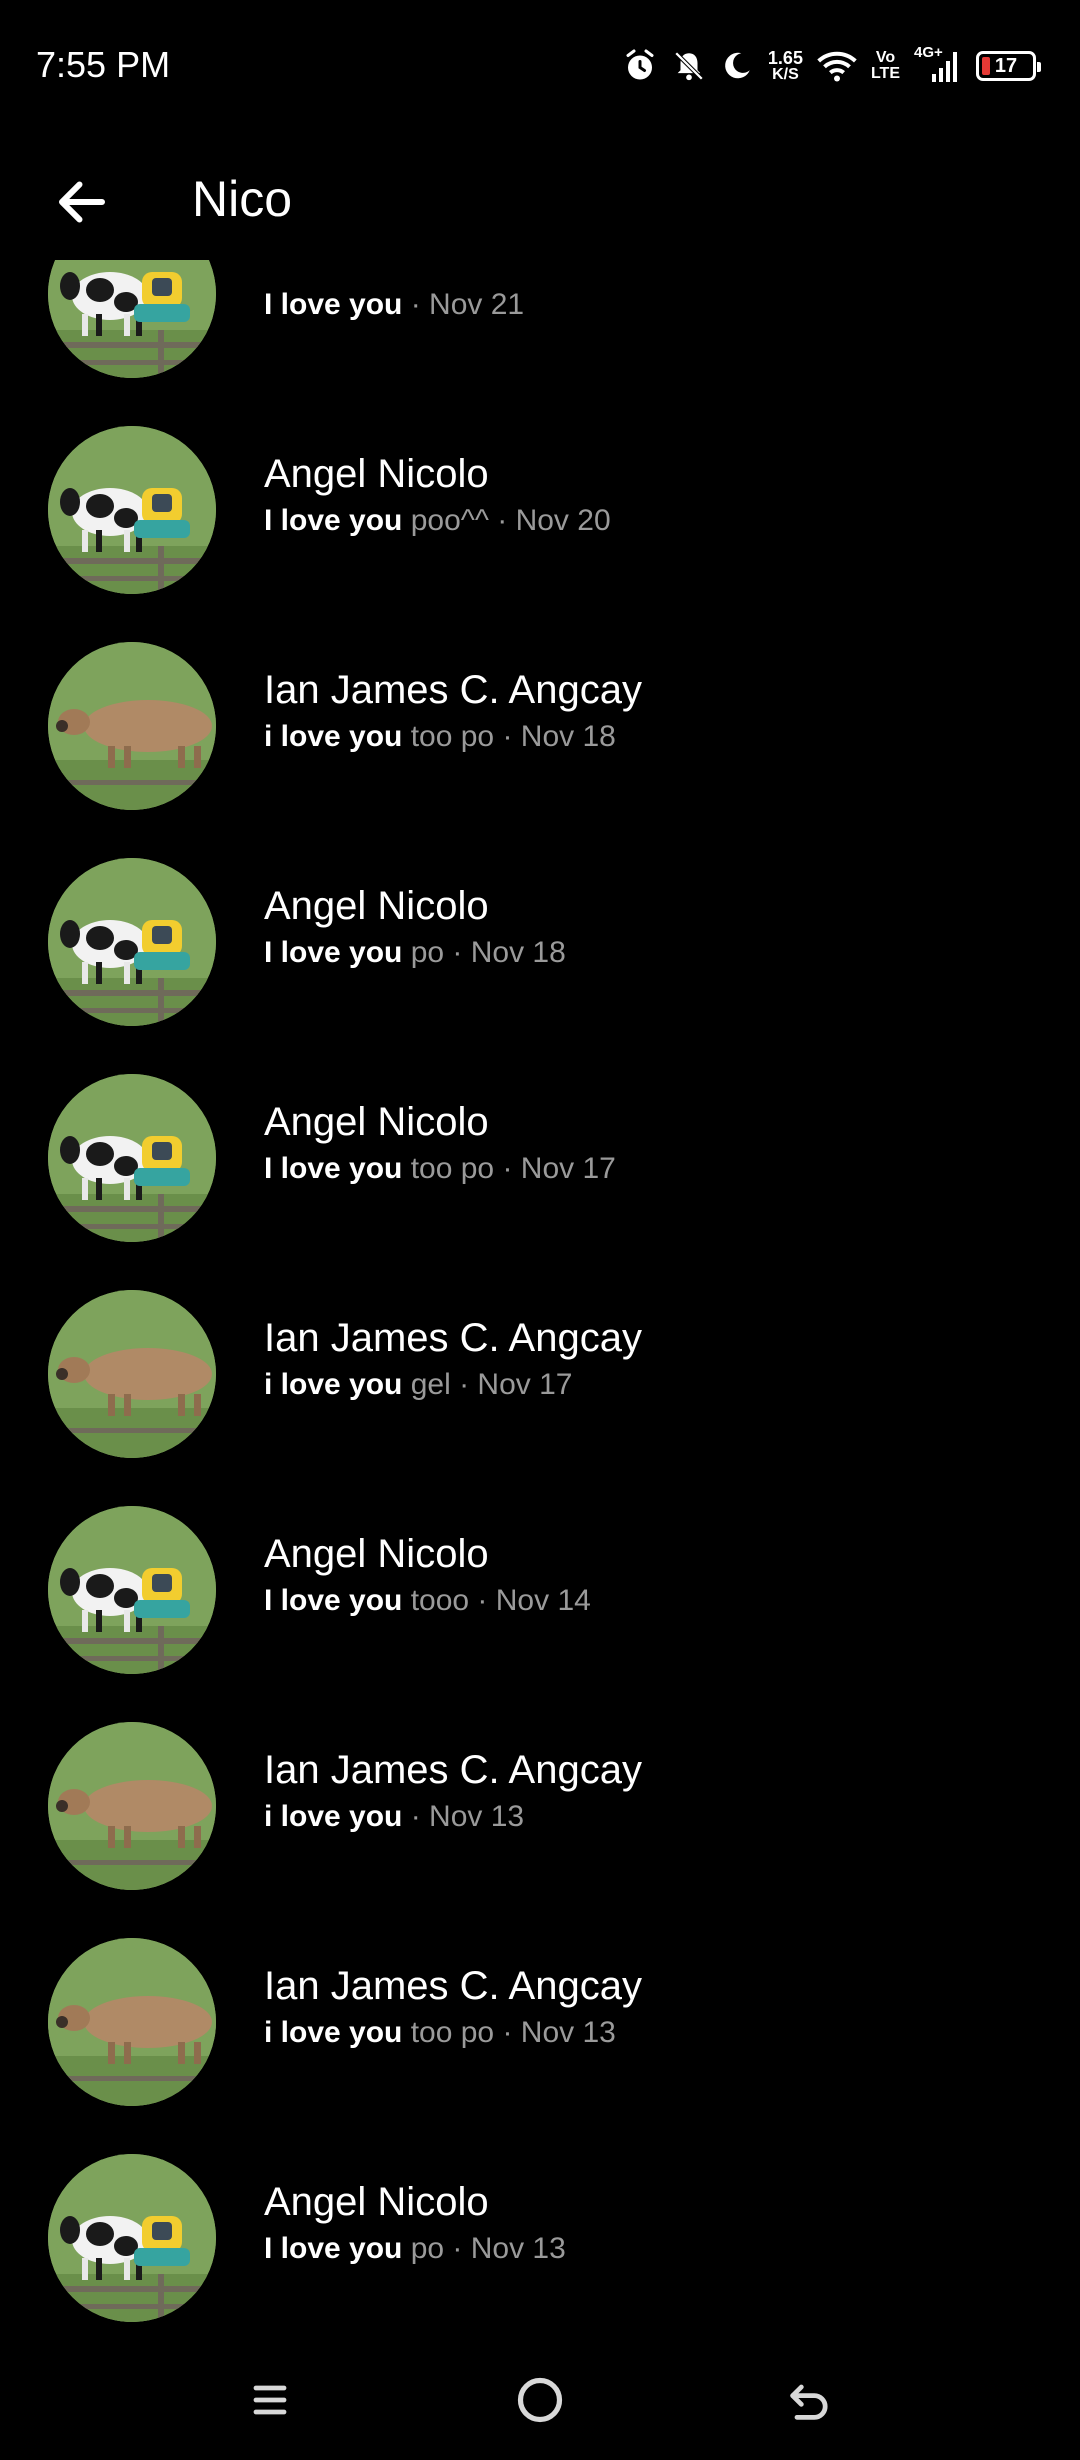  I want to click on message-preview: I love you · Nov 21, so click(394, 305).